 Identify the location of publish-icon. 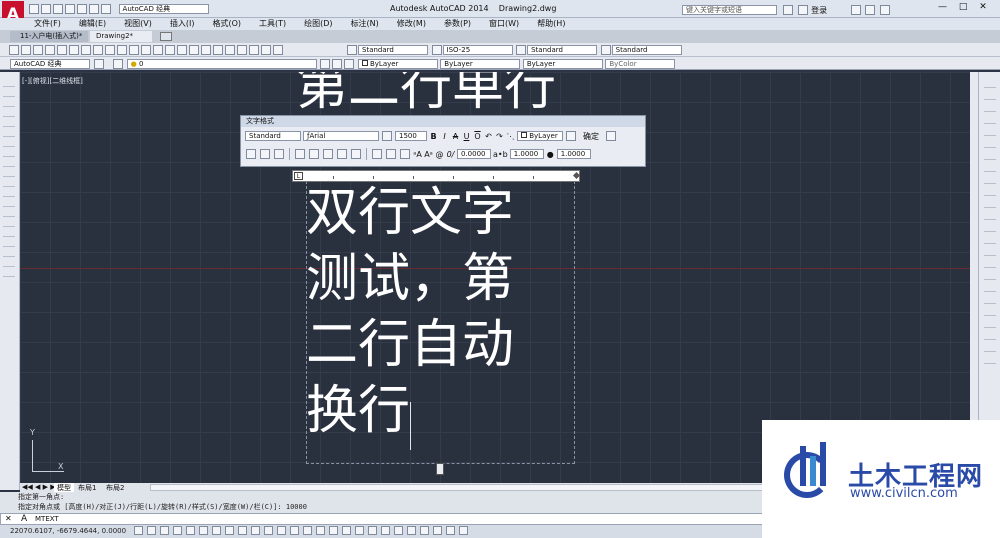
(74, 50).